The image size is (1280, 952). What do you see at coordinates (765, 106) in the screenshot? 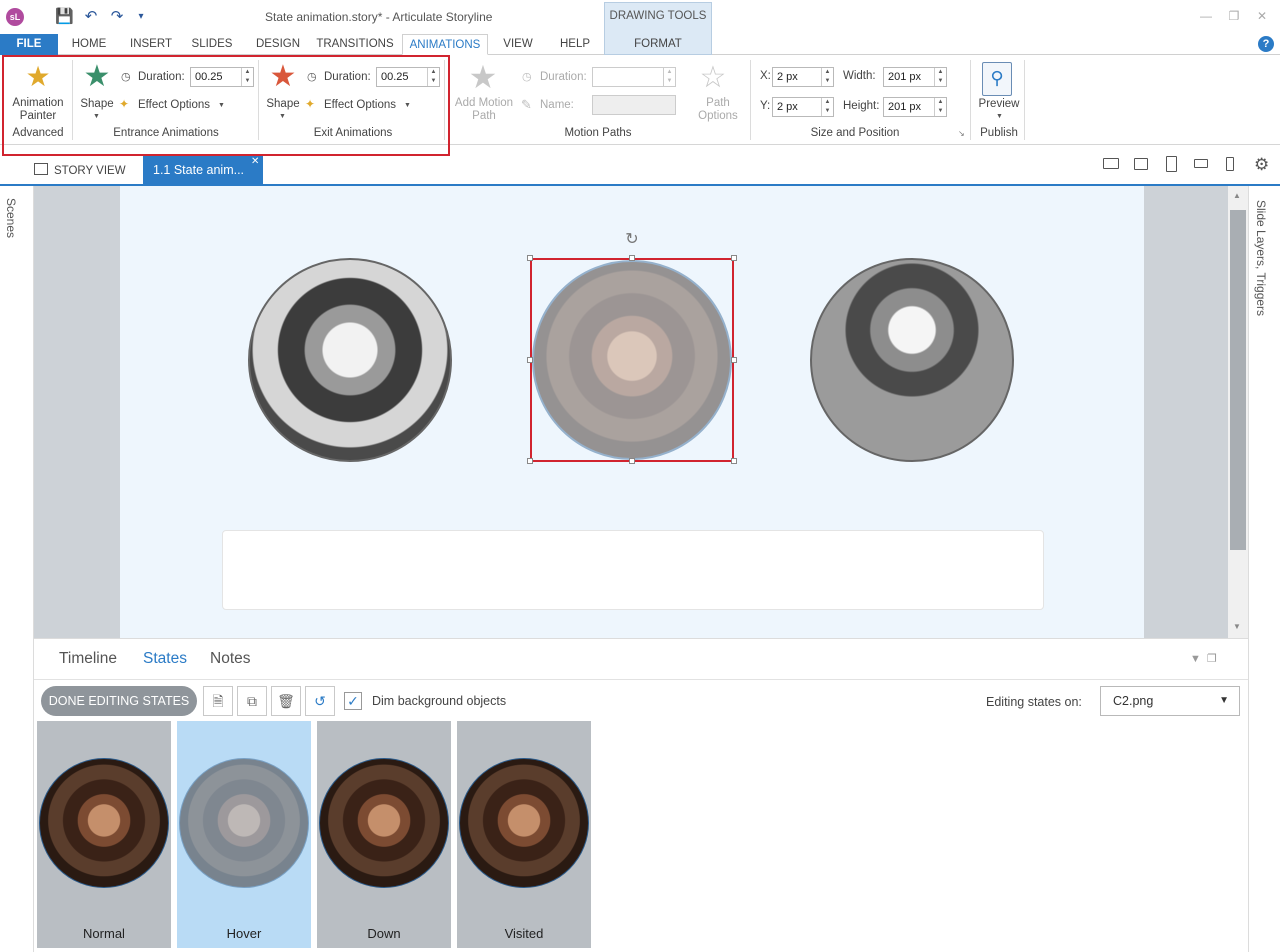
I see `y-label: Y:` at bounding box center [765, 106].